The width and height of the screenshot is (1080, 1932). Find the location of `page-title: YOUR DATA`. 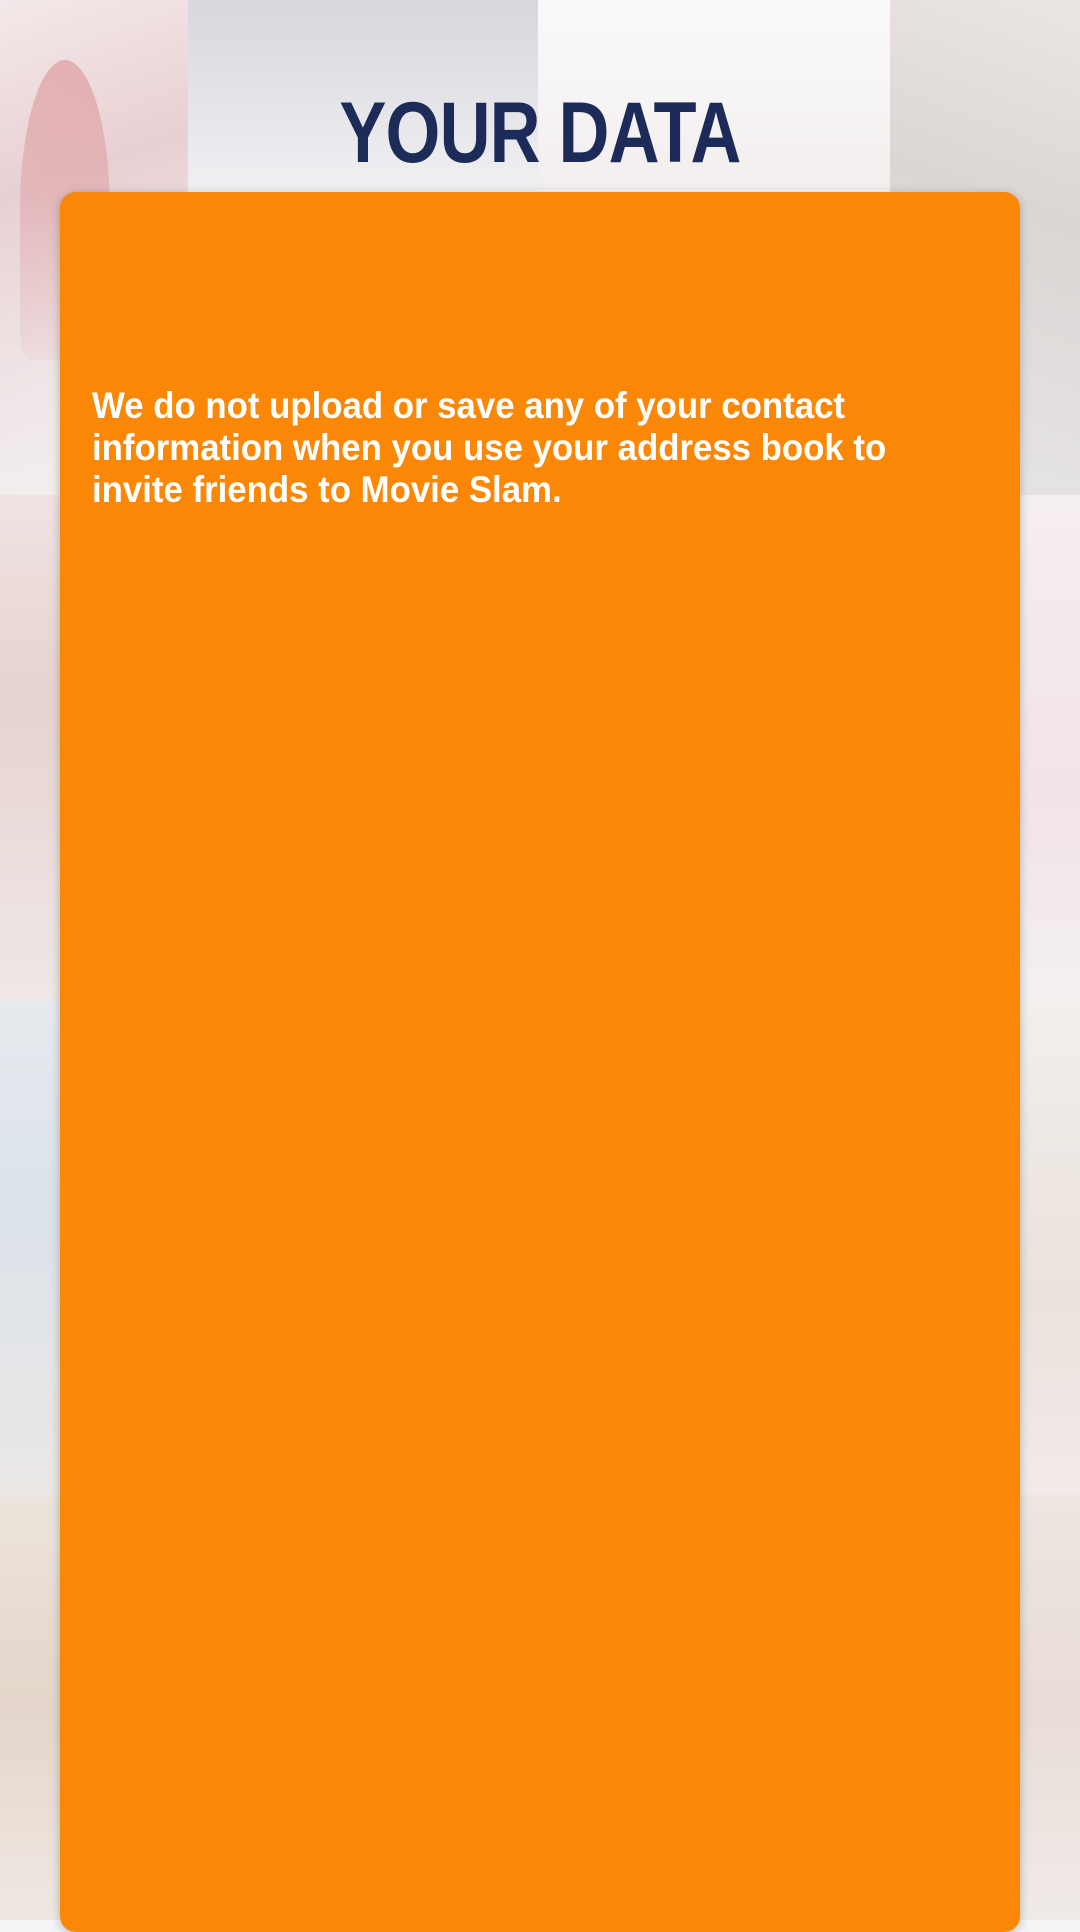

page-title: YOUR DATA is located at coordinates (540, 133).